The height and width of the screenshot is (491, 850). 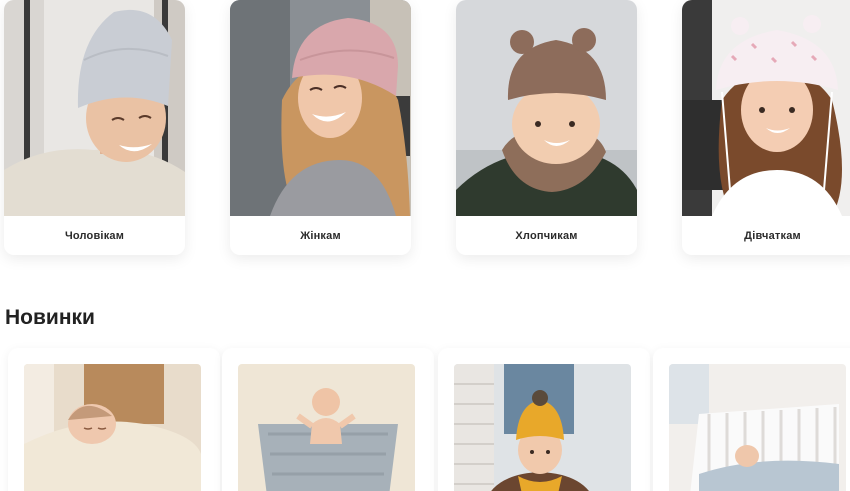 What do you see at coordinates (766, 108) in the screenshot?
I see `category-photo-girls` at bounding box center [766, 108].